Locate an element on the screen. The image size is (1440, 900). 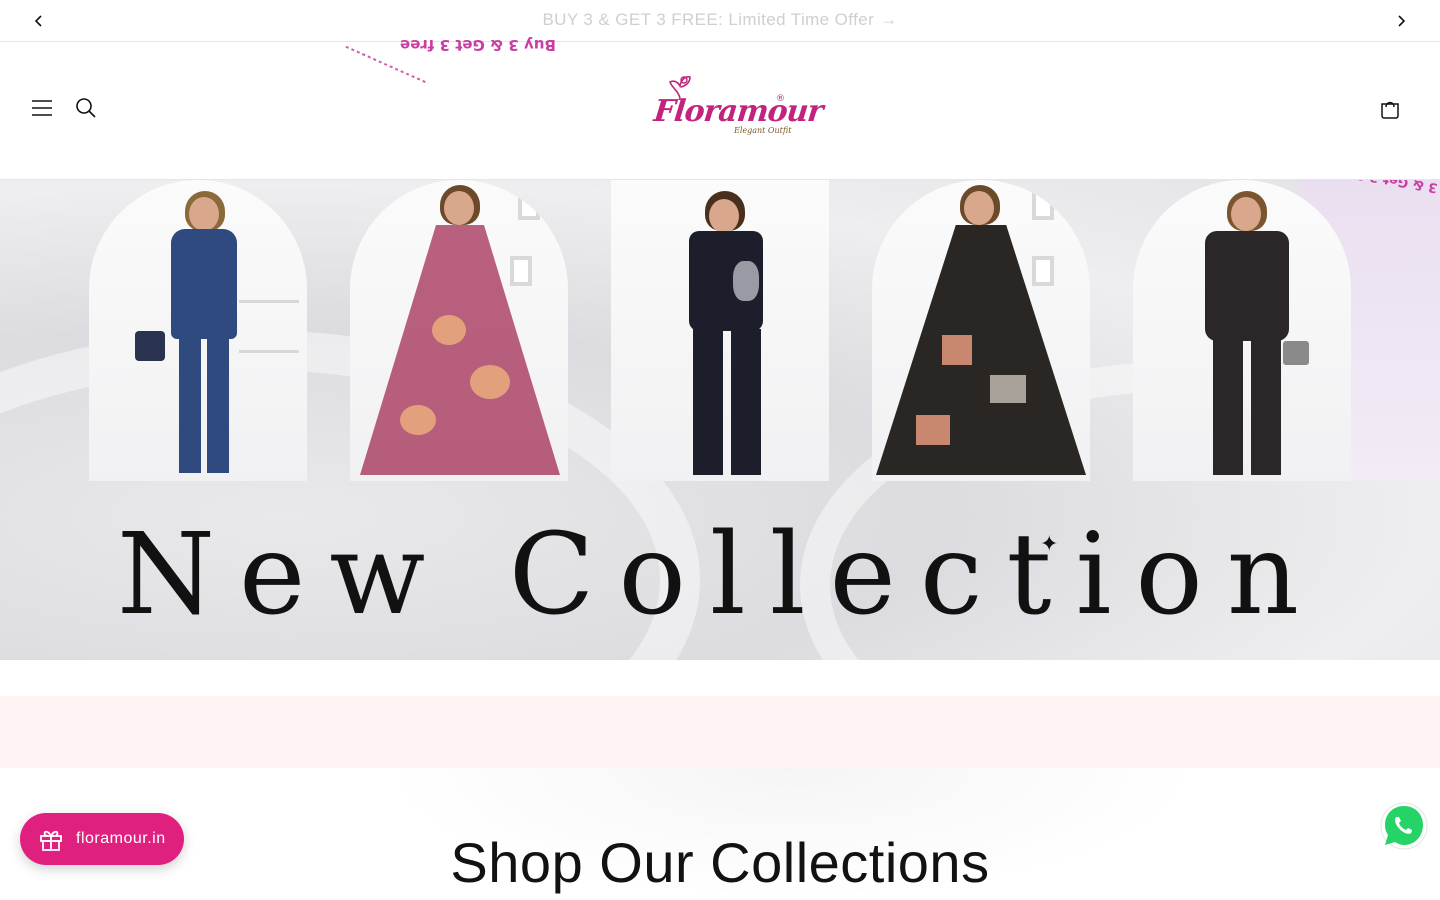
hamburger-menu-icon is located at coordinates (42, 108).